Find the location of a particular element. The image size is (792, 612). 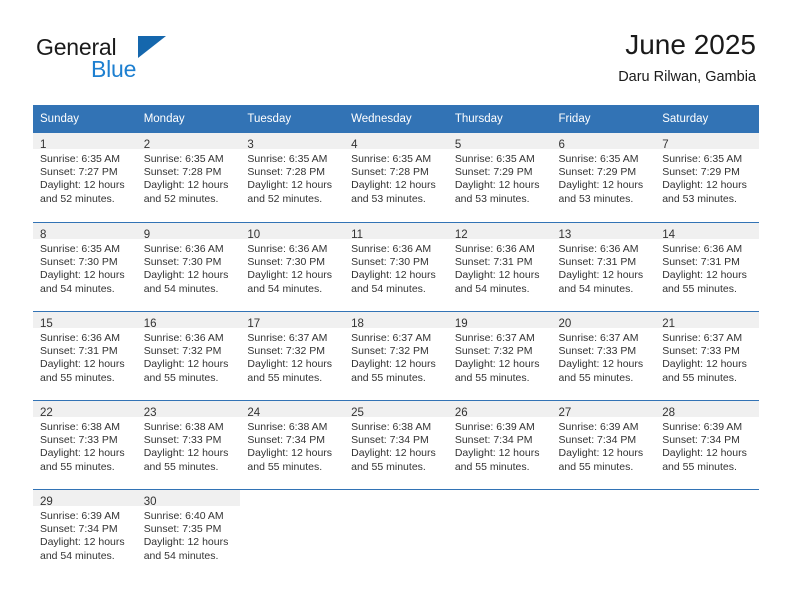

day-number: 6 is located at coordinates (561, 145).